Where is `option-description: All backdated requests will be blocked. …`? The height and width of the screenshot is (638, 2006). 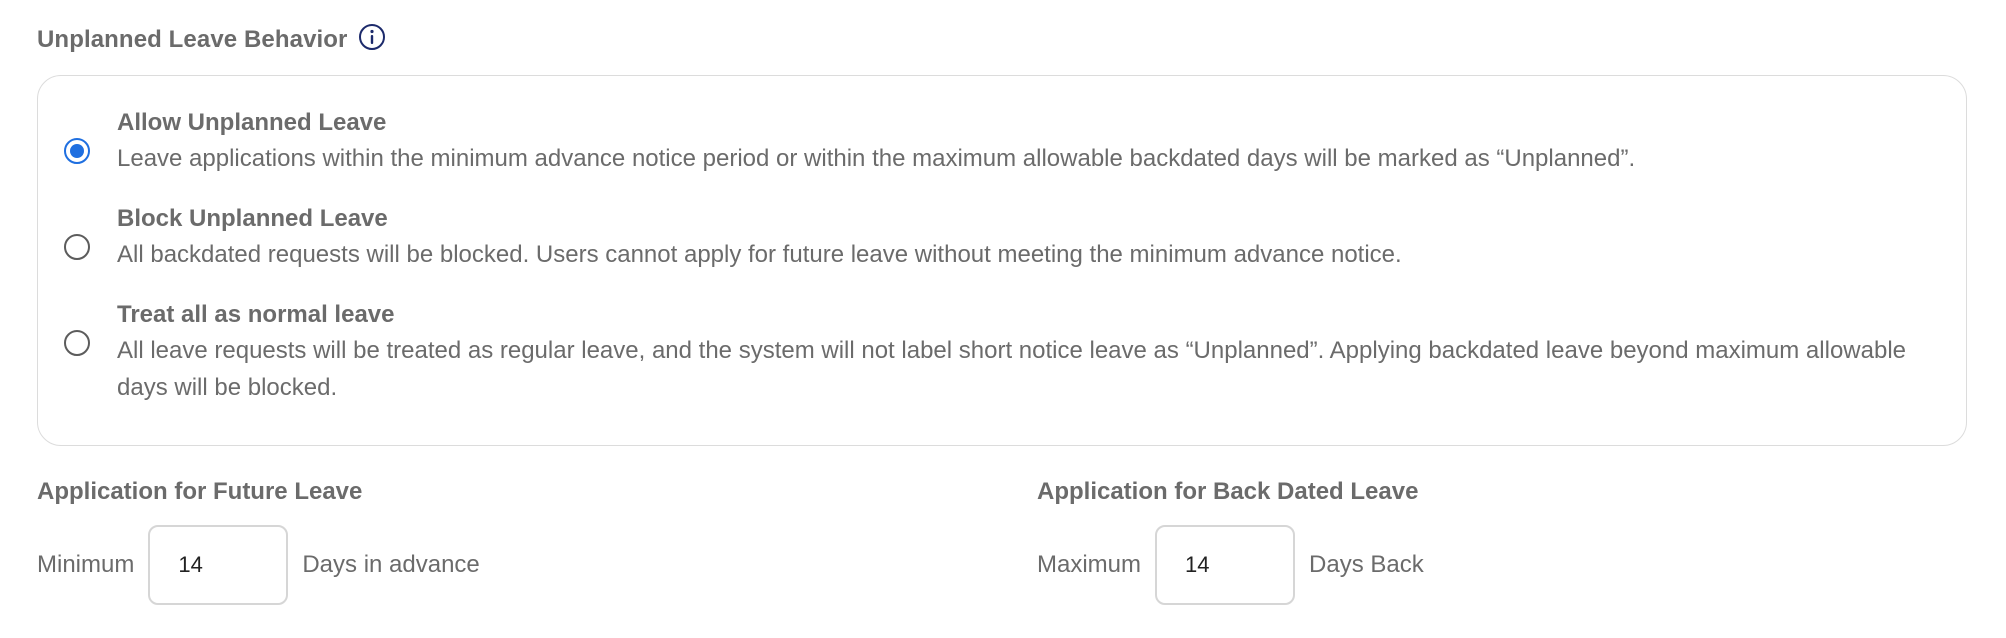 option-description: All backdated requests will be blocked. … is located at coordinates (759, 254).